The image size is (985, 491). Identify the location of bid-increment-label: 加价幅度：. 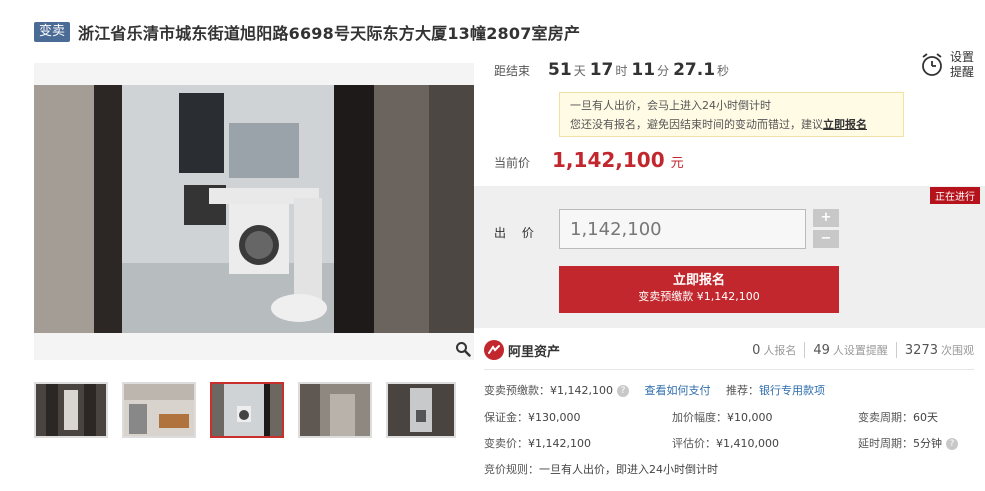
(699, 417).